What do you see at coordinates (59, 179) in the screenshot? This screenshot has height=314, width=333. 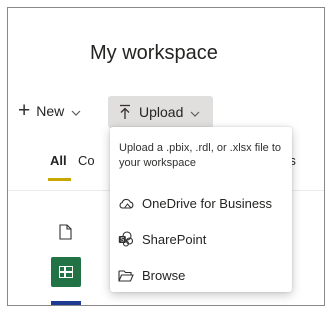 I see `active-tab-indicator` at bounding box center [59, 179].